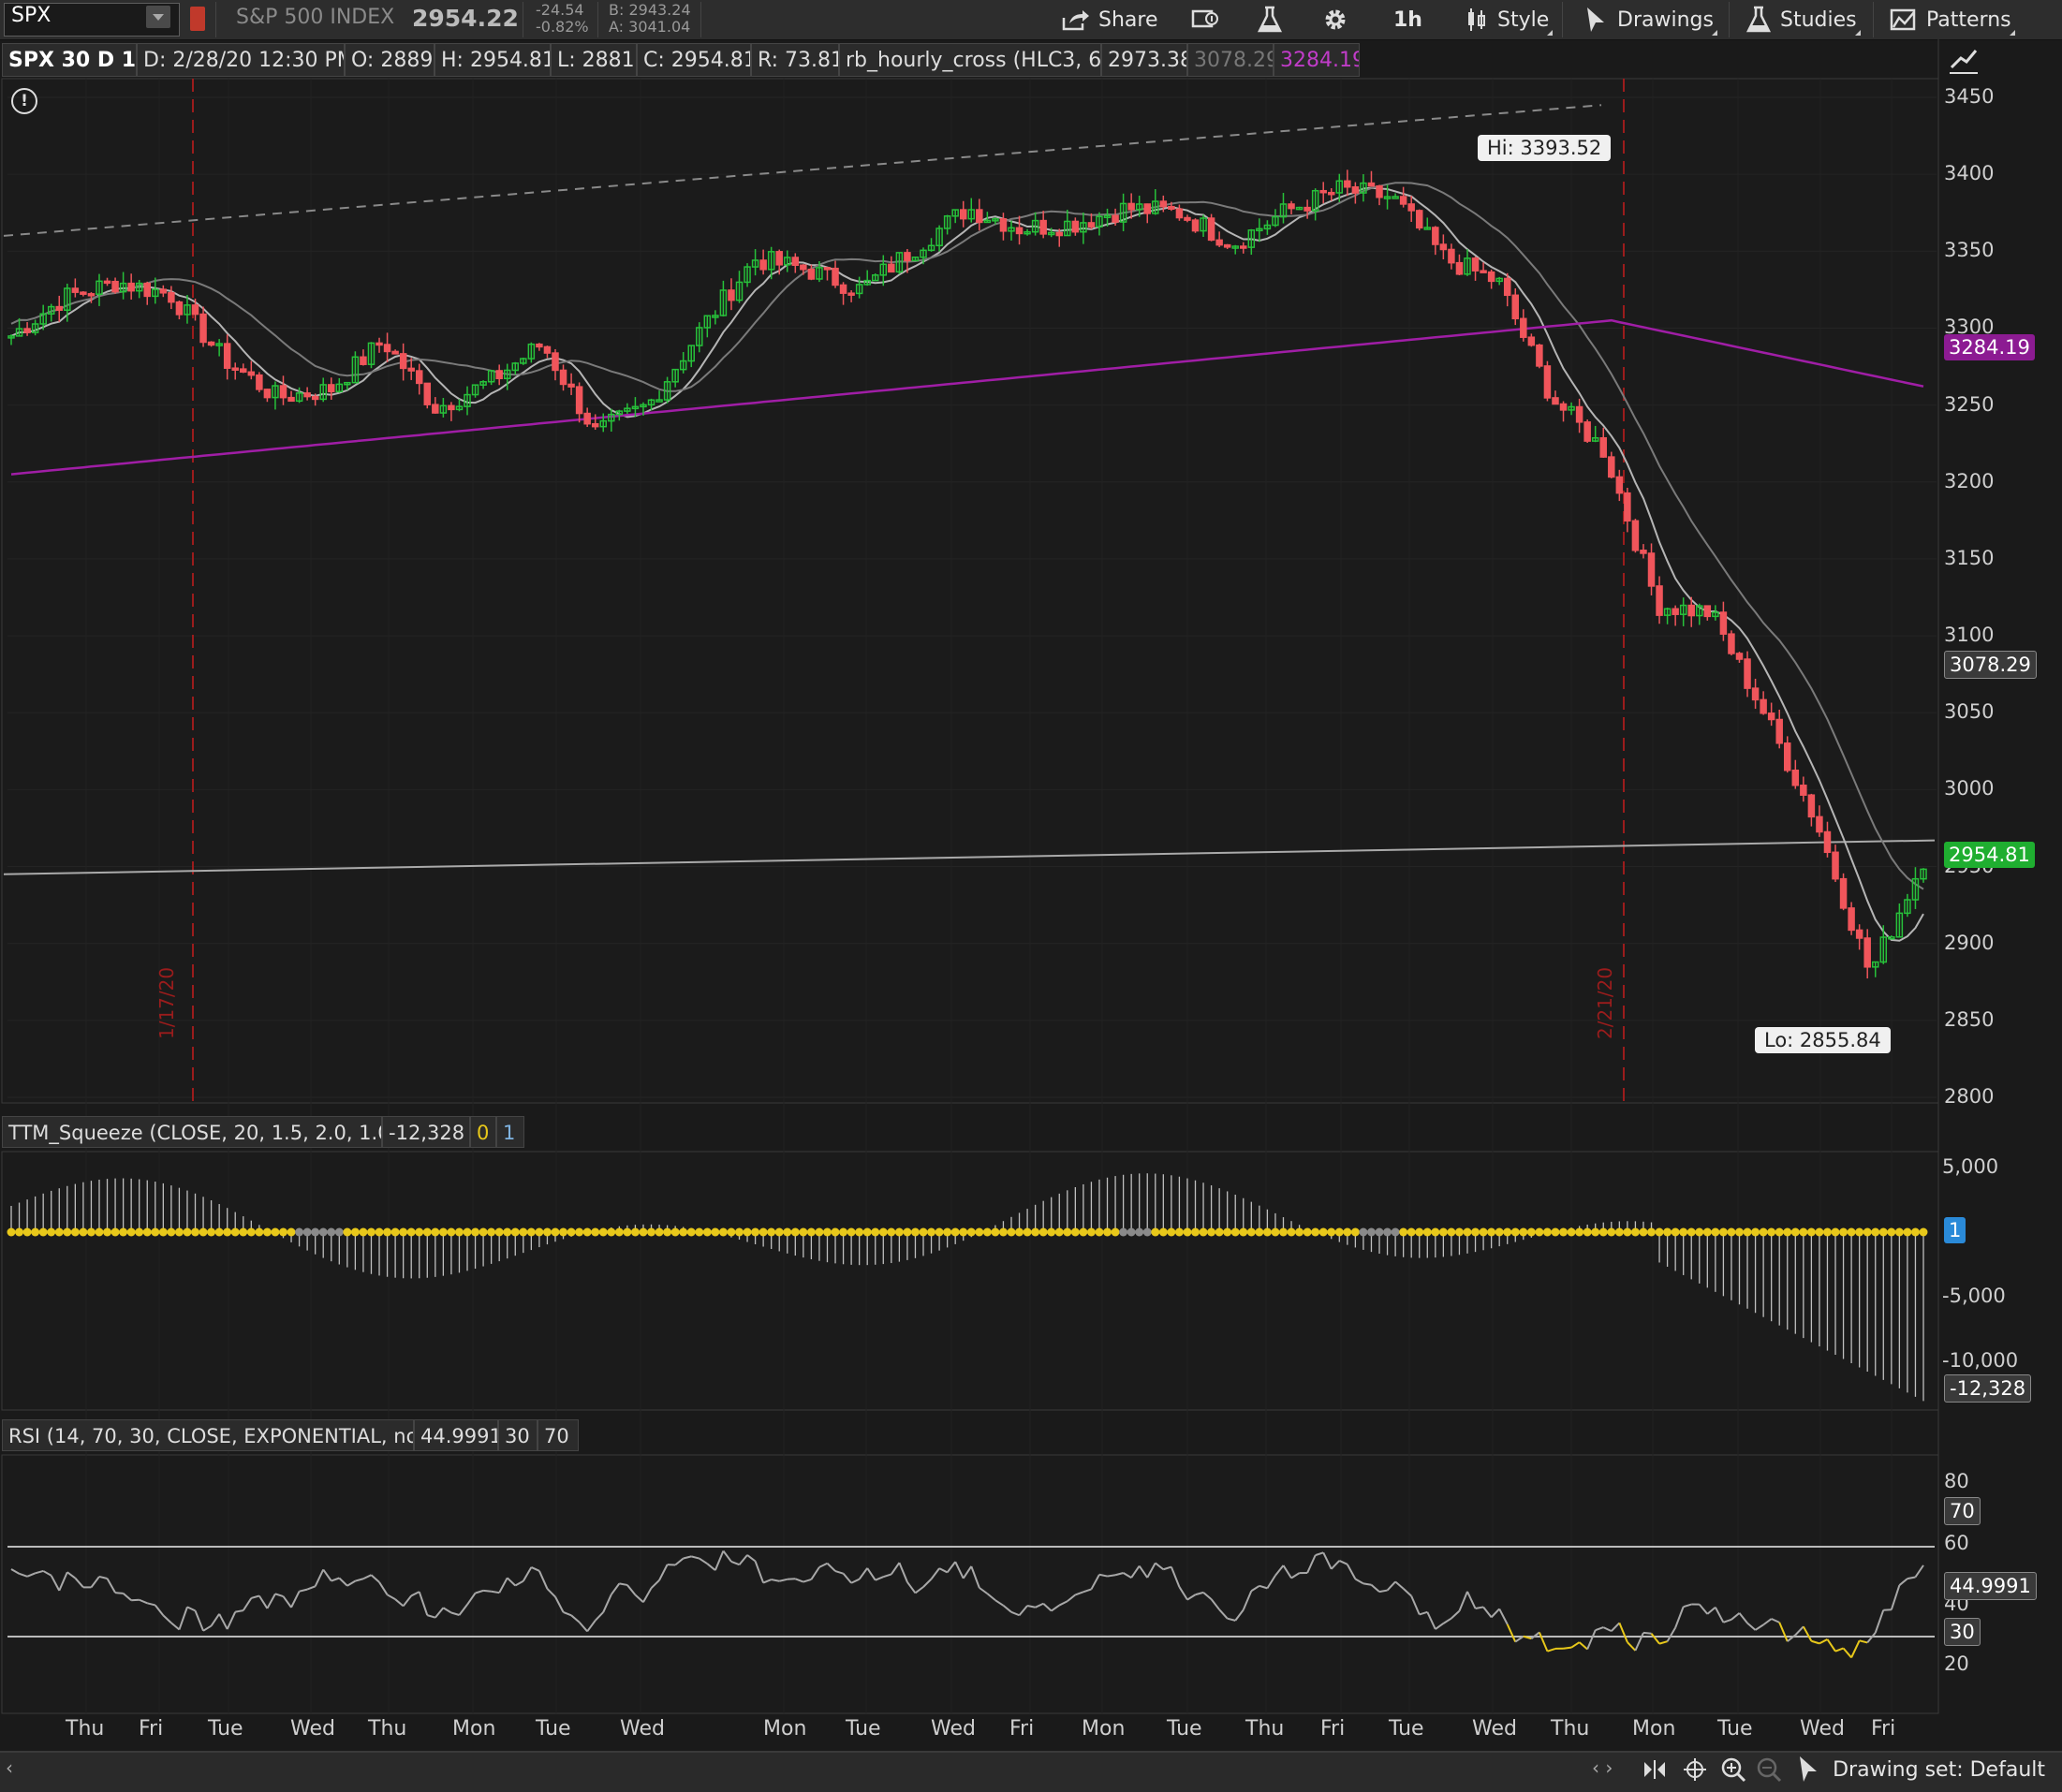  What do you see at coordinates (518, 1435) in the screenshot?
I see `rsi-level-30: 30` at bounding box center [518, 1435].